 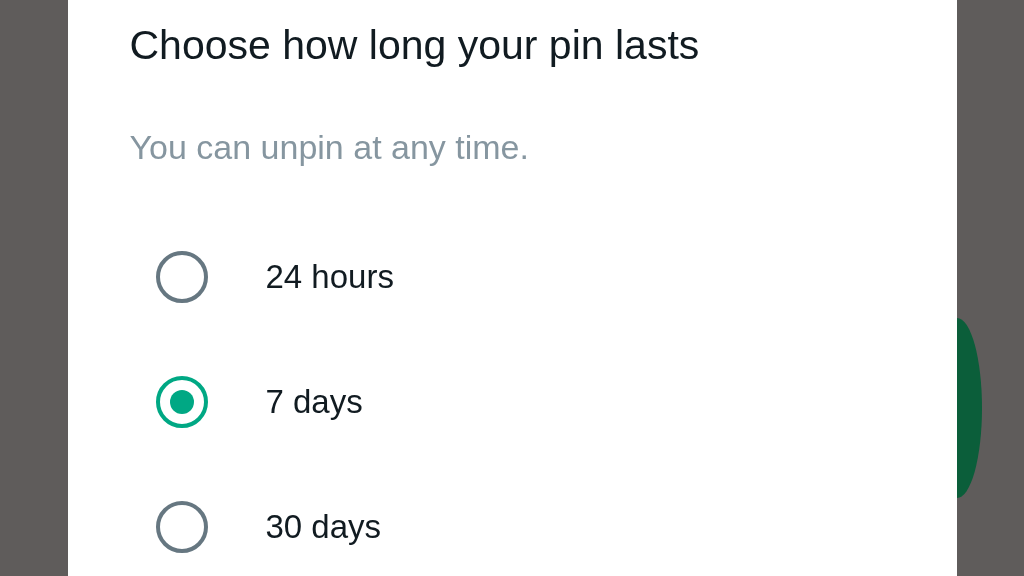 What do you see at coordinates (323, 527) in the screenshot?
I see `option-label: 30 days` at bounding box center [323, 527].